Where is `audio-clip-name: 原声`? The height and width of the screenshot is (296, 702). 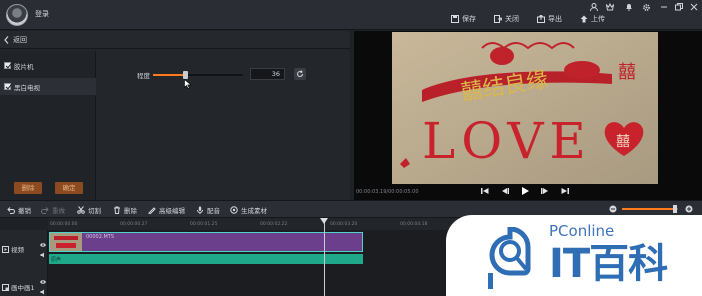
audio-clip-name: 原声 is located at coordinates (56, 260).